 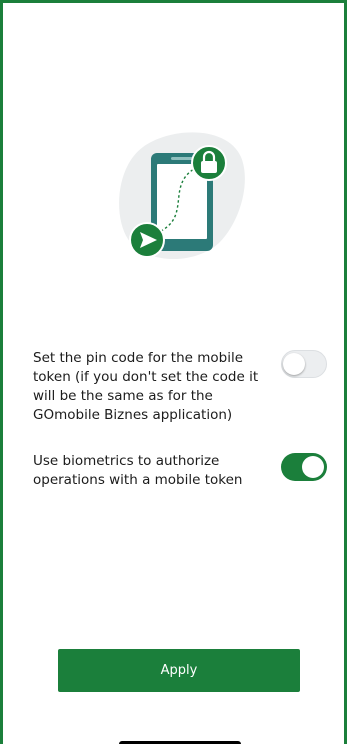 I want to click on phone-lock-send-icon, so click(x=182, y=196).